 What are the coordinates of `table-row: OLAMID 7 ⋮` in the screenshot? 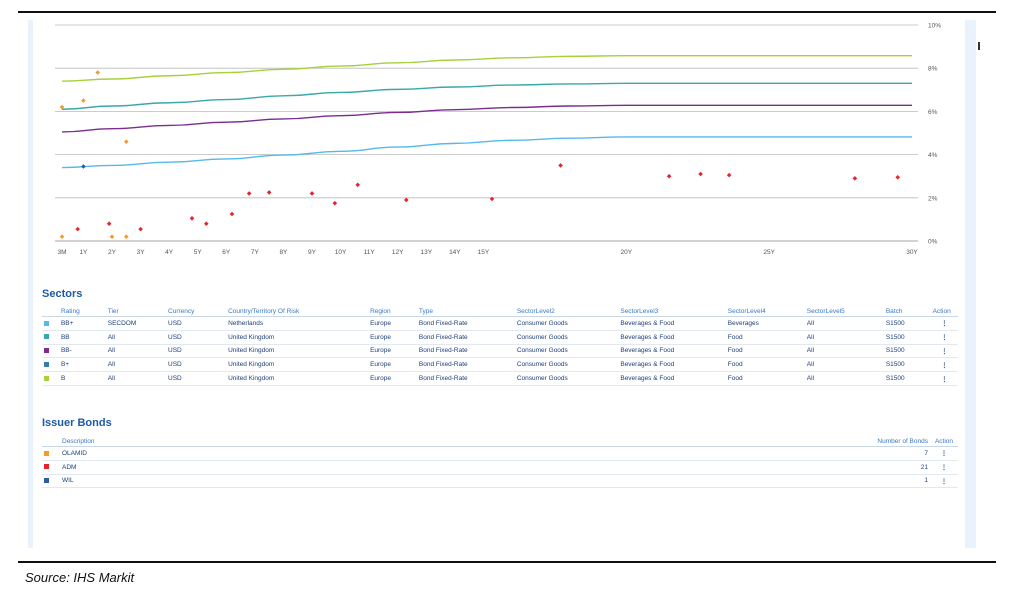 It's located at (500, 453).